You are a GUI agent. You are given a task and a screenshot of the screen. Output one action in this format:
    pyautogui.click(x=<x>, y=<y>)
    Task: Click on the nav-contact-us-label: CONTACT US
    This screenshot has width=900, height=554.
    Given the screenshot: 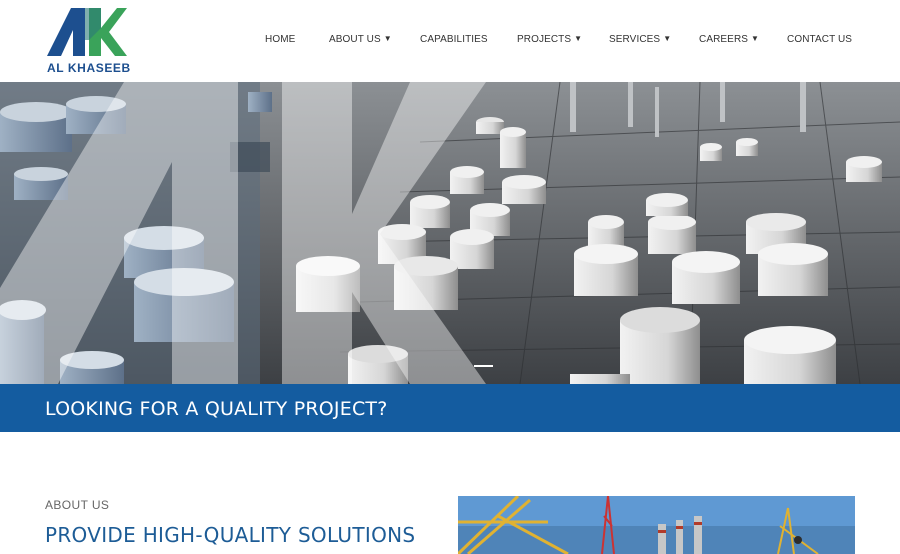 What is the action you would take?
    pyautogui.click(x=820, y=39)
    